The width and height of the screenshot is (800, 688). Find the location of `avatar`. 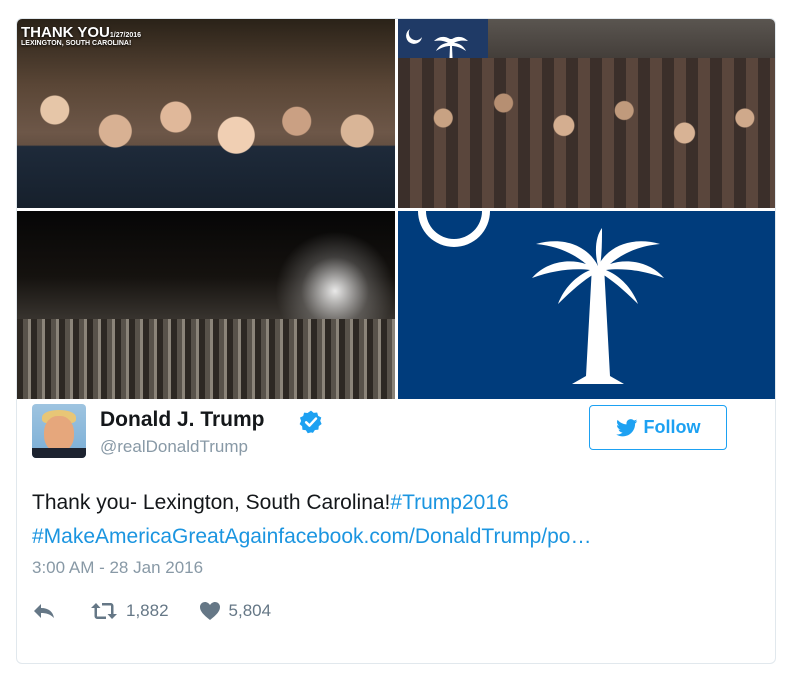

avatar is located at coordinates (59, 431).